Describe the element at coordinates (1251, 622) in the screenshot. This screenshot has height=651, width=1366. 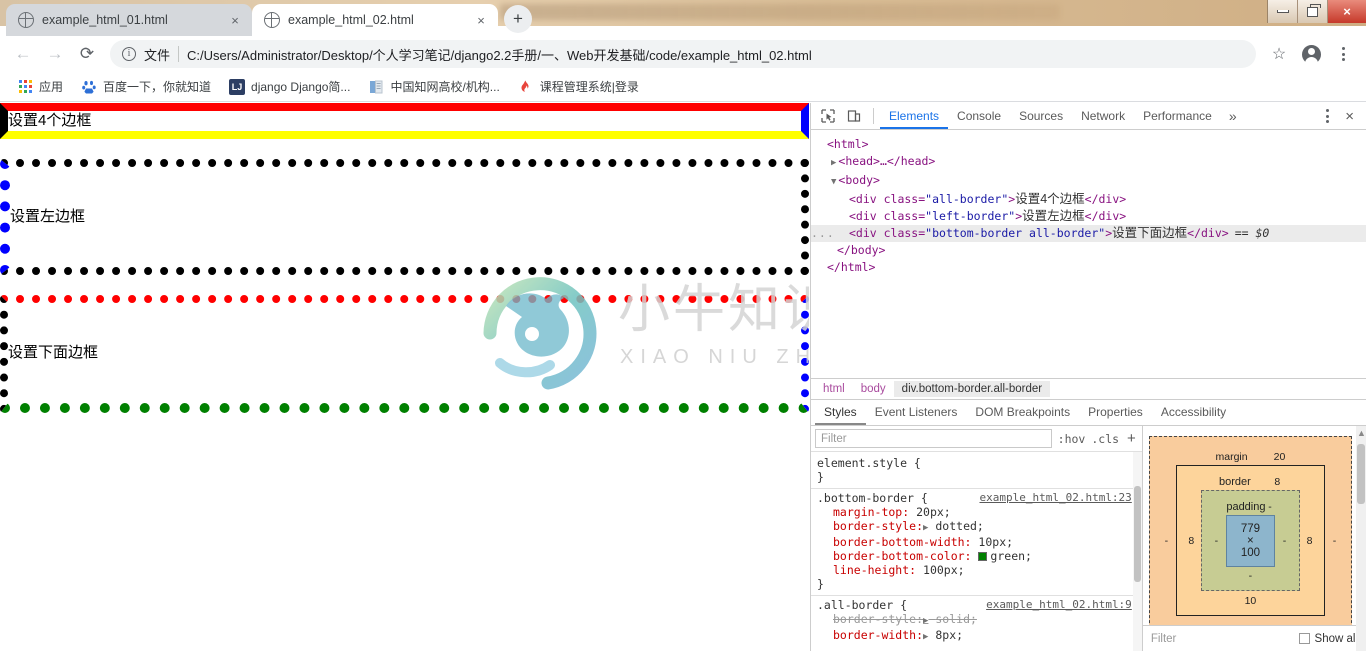
I see `box-margin-bottom: -` at that location.